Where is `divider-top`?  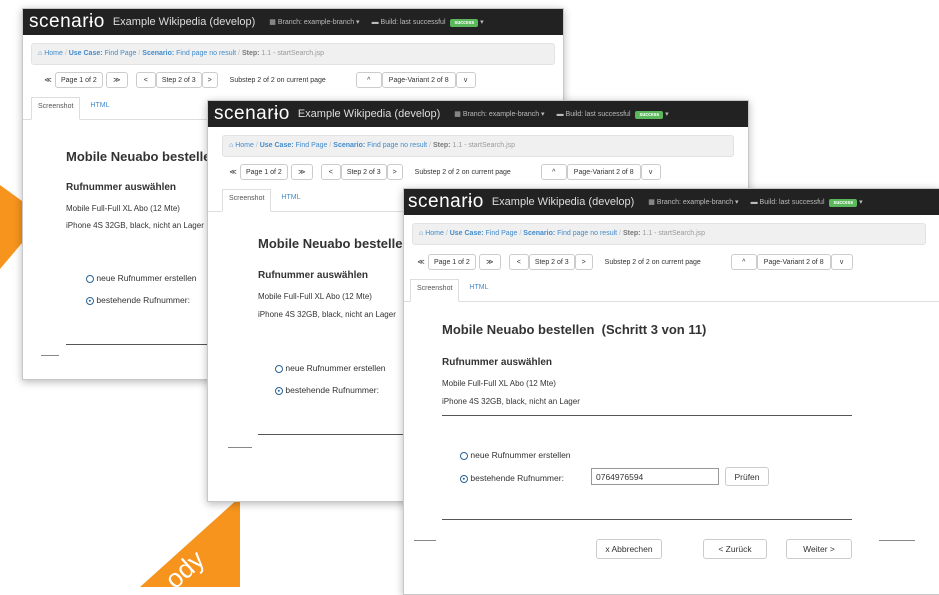 divider-top is located at coordinates (647, 415).